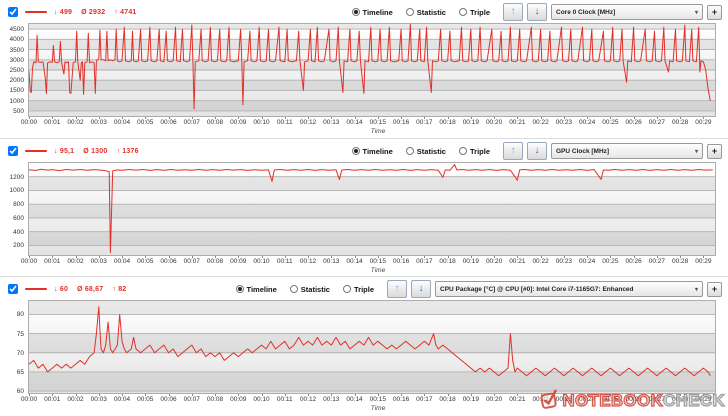 The image size is (728, 416). Describe the element at coordinates (627, 151) in the screenshot. I see `metric-dropdown: GPU Clock [MHz] ▾` at that location.